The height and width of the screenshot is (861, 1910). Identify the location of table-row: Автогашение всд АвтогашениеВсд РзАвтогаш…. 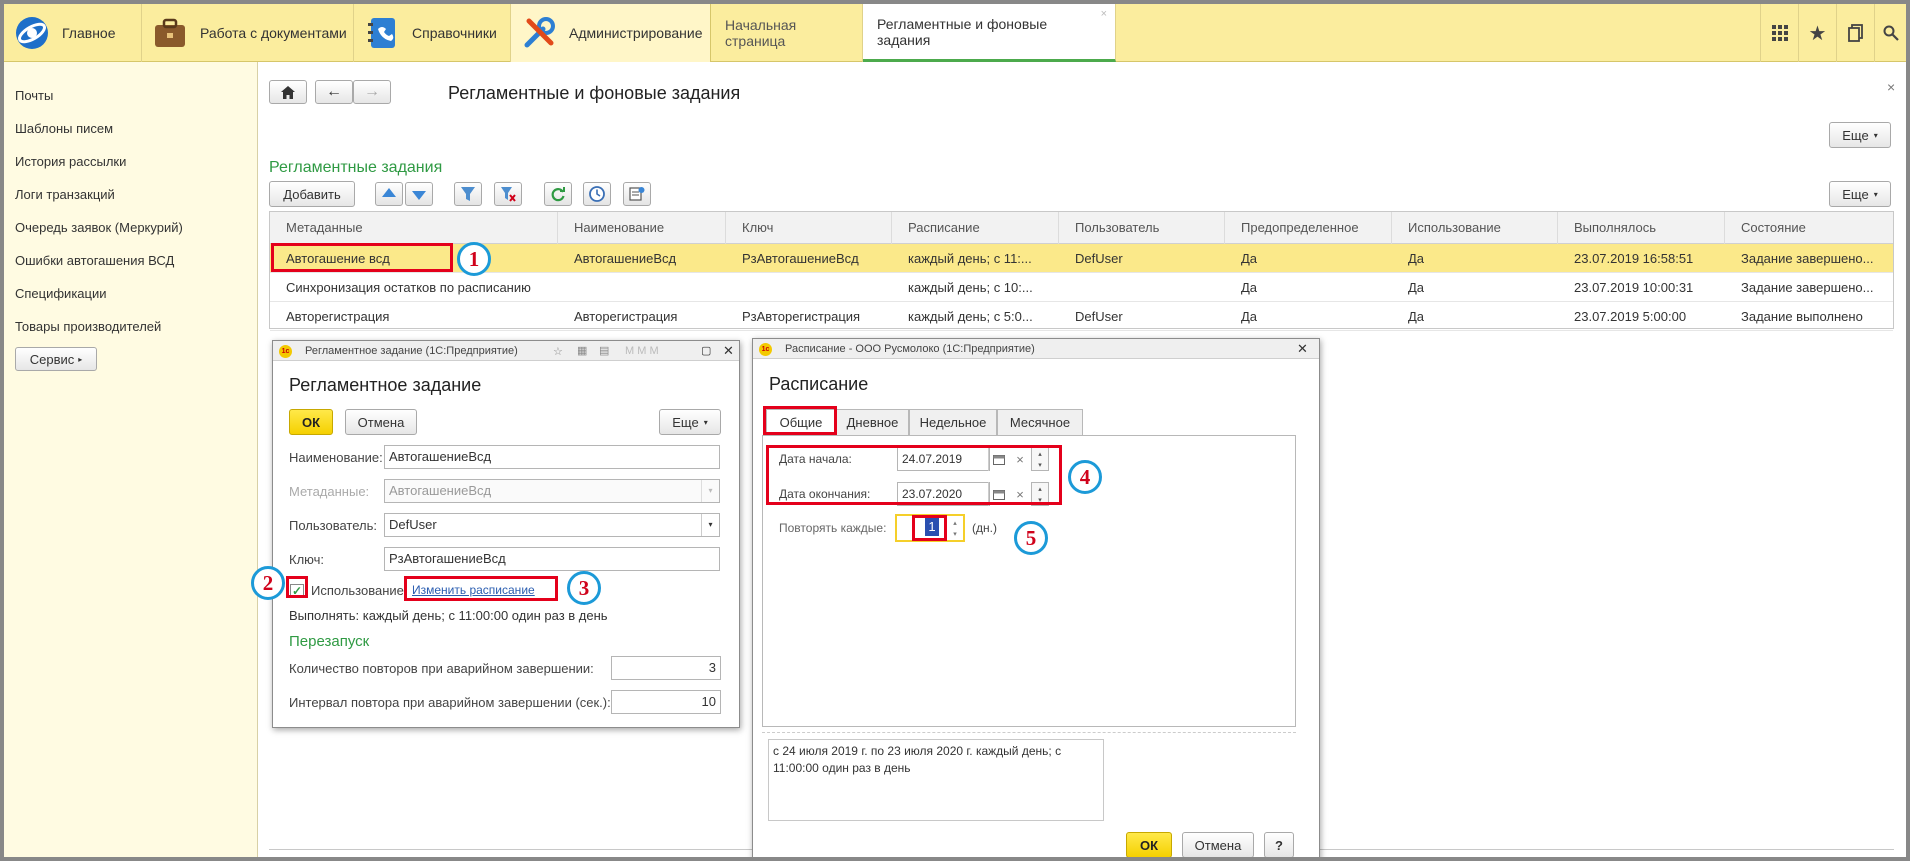
(1081, 258).